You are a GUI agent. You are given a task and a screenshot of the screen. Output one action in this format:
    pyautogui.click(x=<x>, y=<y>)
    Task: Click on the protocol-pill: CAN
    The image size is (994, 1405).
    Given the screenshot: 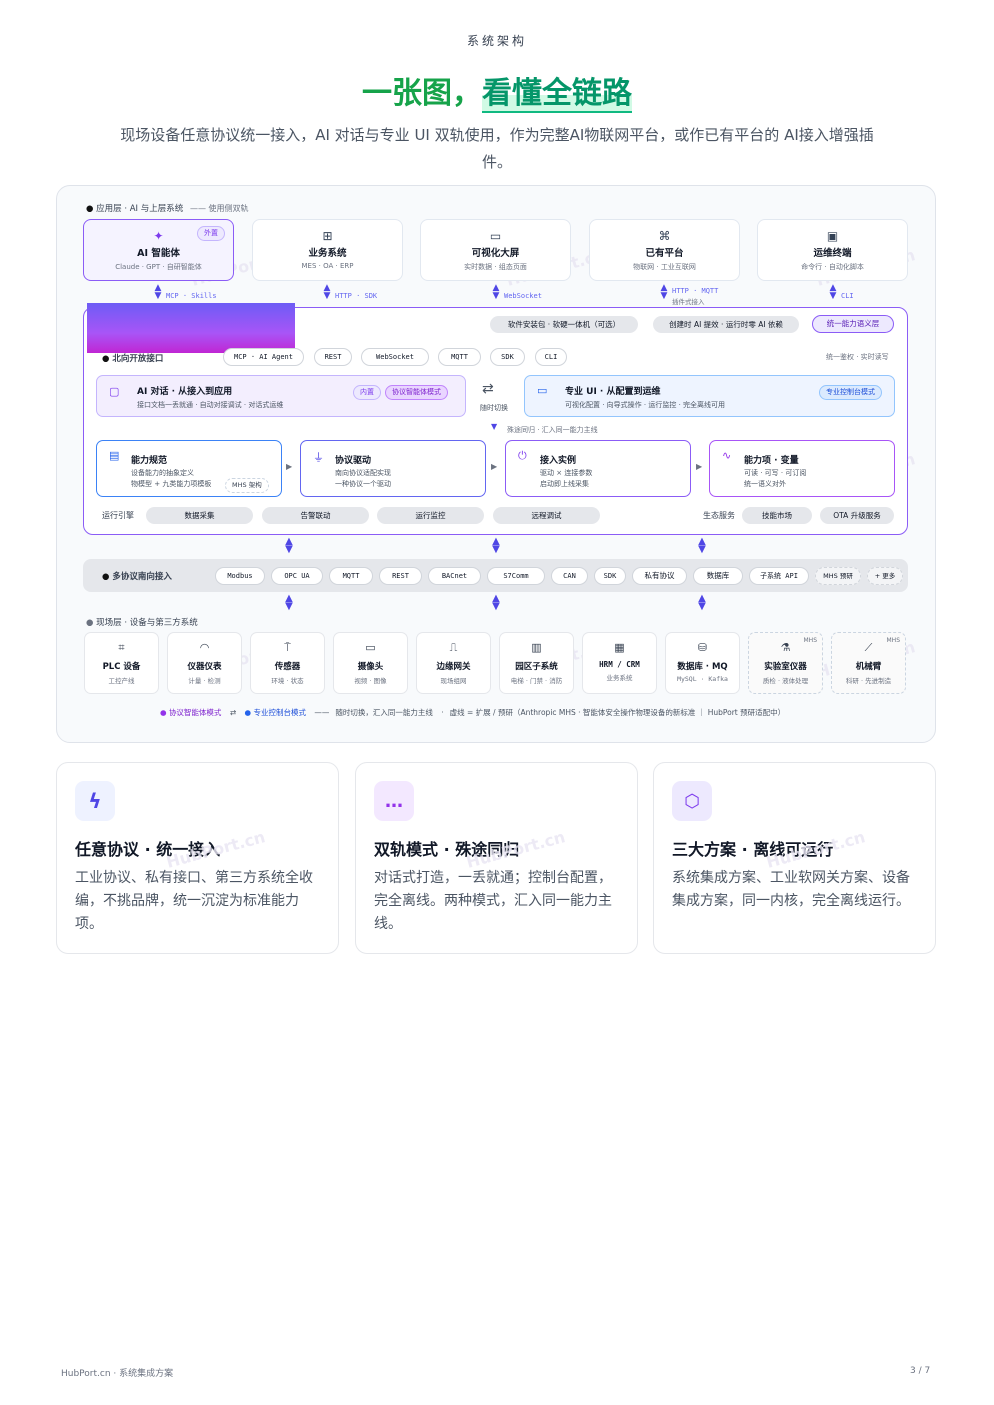 What is the action you would take?
    pyautogui.click(x=569, y=576)
    